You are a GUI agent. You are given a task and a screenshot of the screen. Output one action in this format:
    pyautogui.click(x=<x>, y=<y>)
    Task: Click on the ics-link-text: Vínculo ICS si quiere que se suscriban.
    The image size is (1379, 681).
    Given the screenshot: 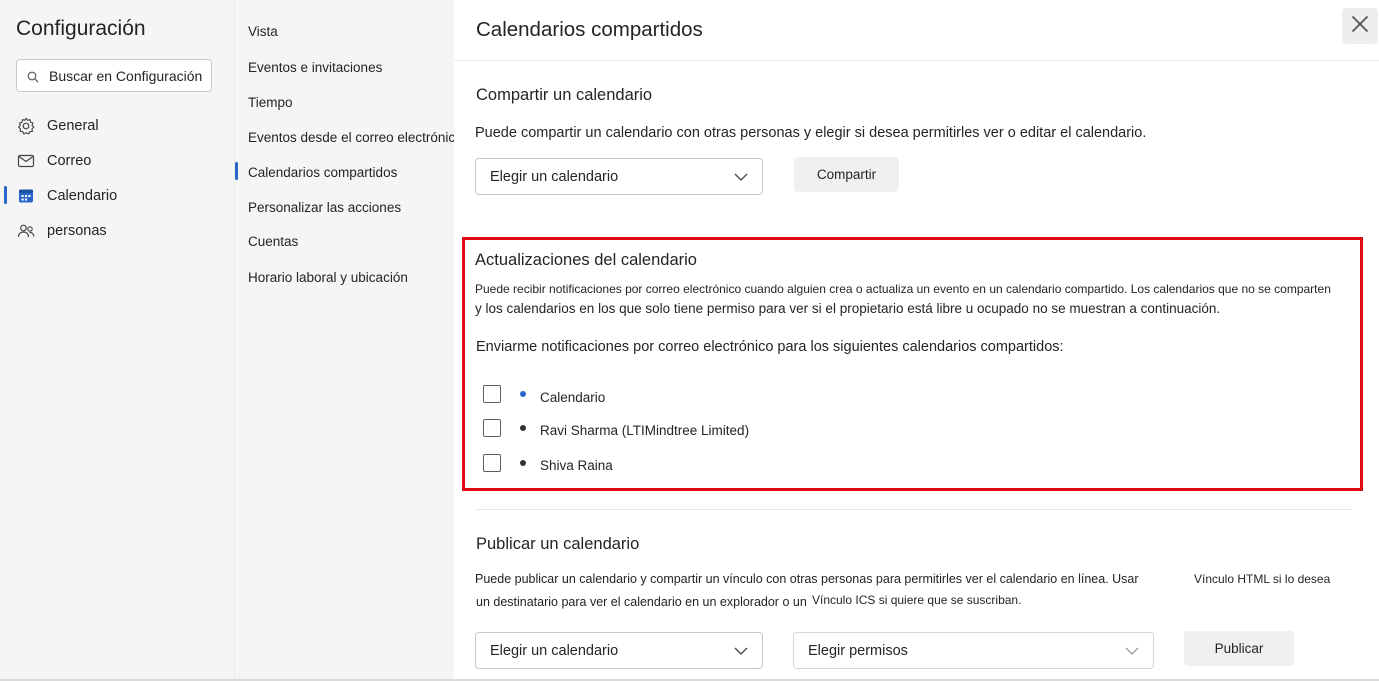 What is the action you would take?
    pyautogui.click(x=917, y=600)
    